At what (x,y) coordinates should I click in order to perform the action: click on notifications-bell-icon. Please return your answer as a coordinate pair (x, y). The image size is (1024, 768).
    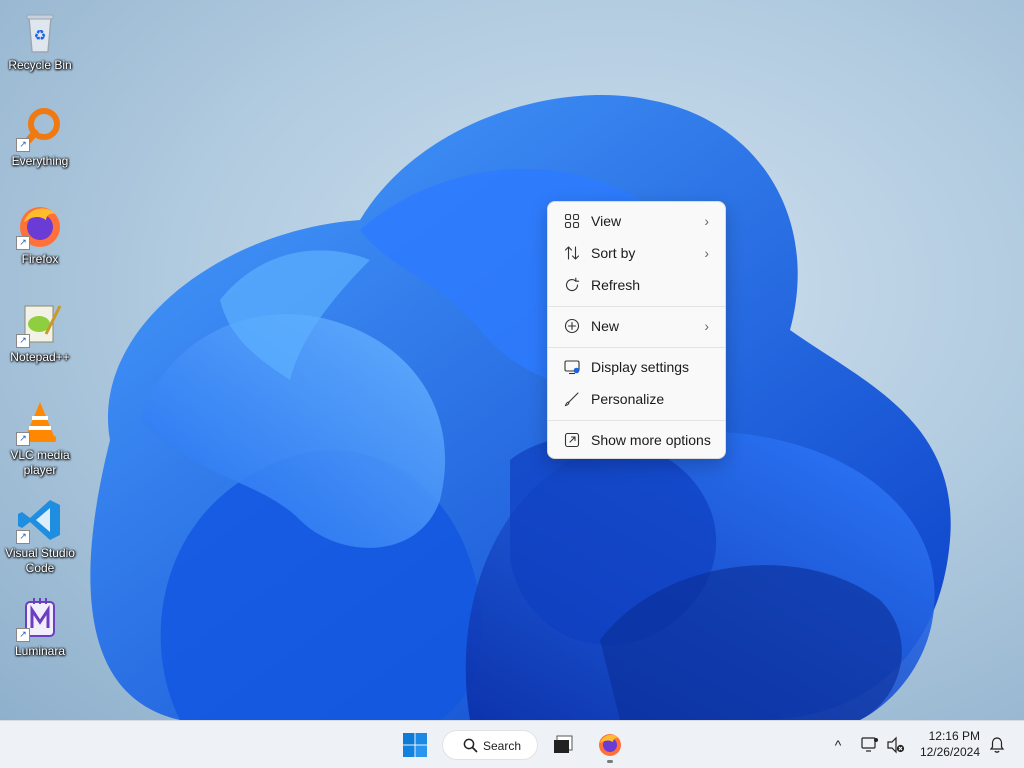
    Looking at the image, I should click on (997, 745).